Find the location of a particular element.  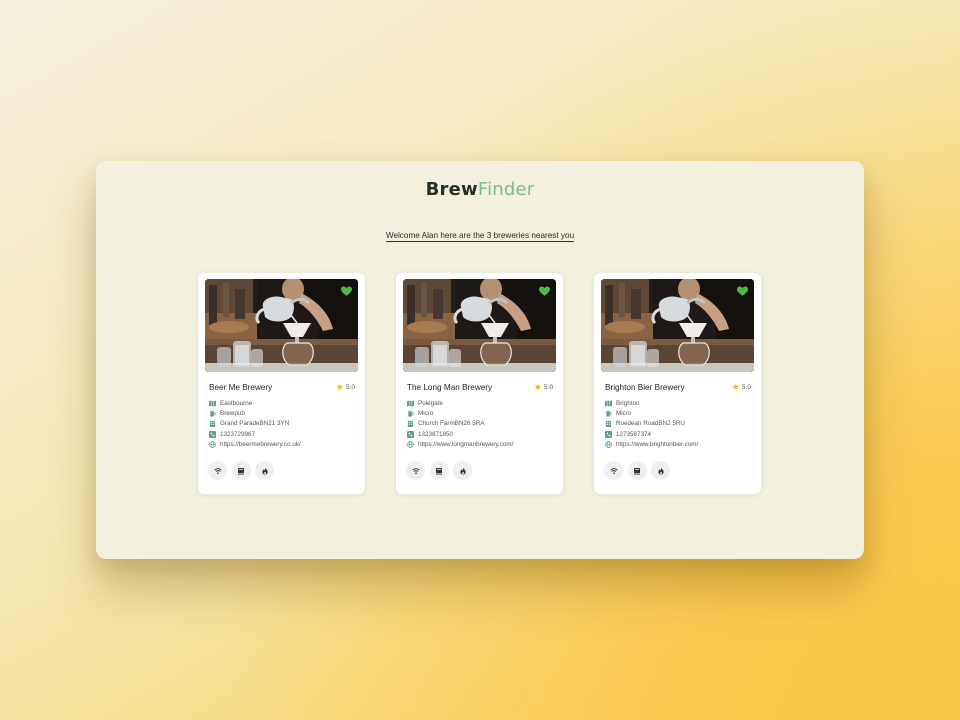

detail-website: https://www.brightonbier.com/ is located at coordinates (679, 445).